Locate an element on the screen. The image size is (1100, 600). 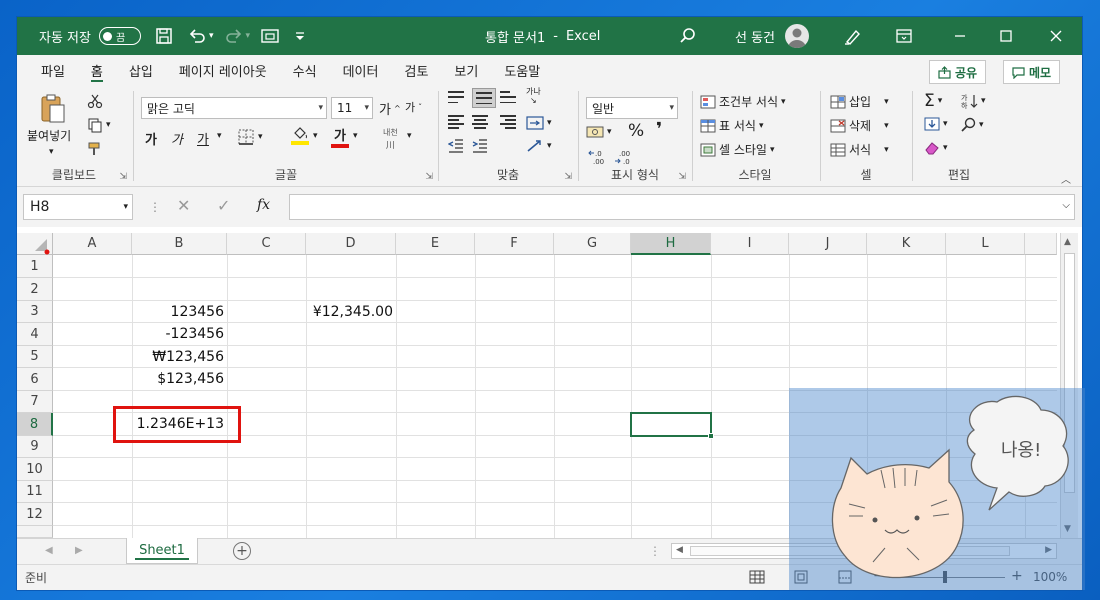
sort-filter-icon: 가 하 ▾ is located at coordinates (973, 101).